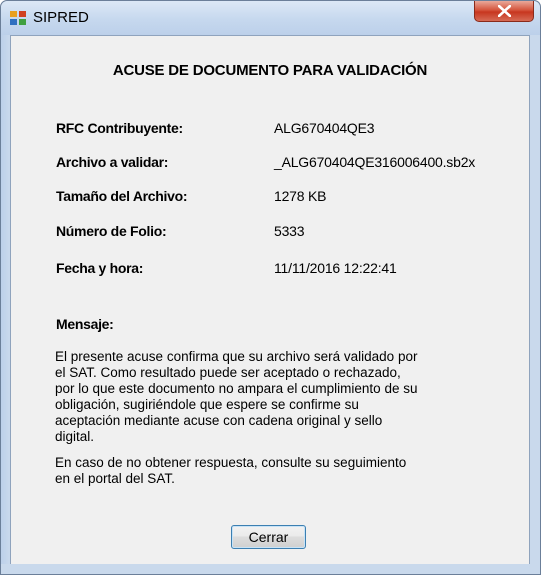 The width and height of the screenshot is (548, 579). What do you see at coordinates (289, 231) in the screenshot?
I see `folio-value: 5333` at bounding box center [289, 231].